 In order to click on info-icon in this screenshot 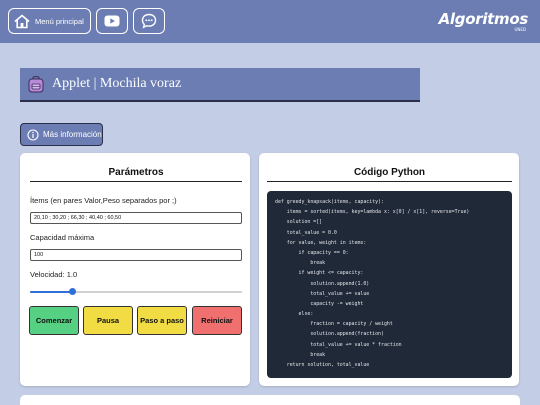, I will do `click(33, 134)`.